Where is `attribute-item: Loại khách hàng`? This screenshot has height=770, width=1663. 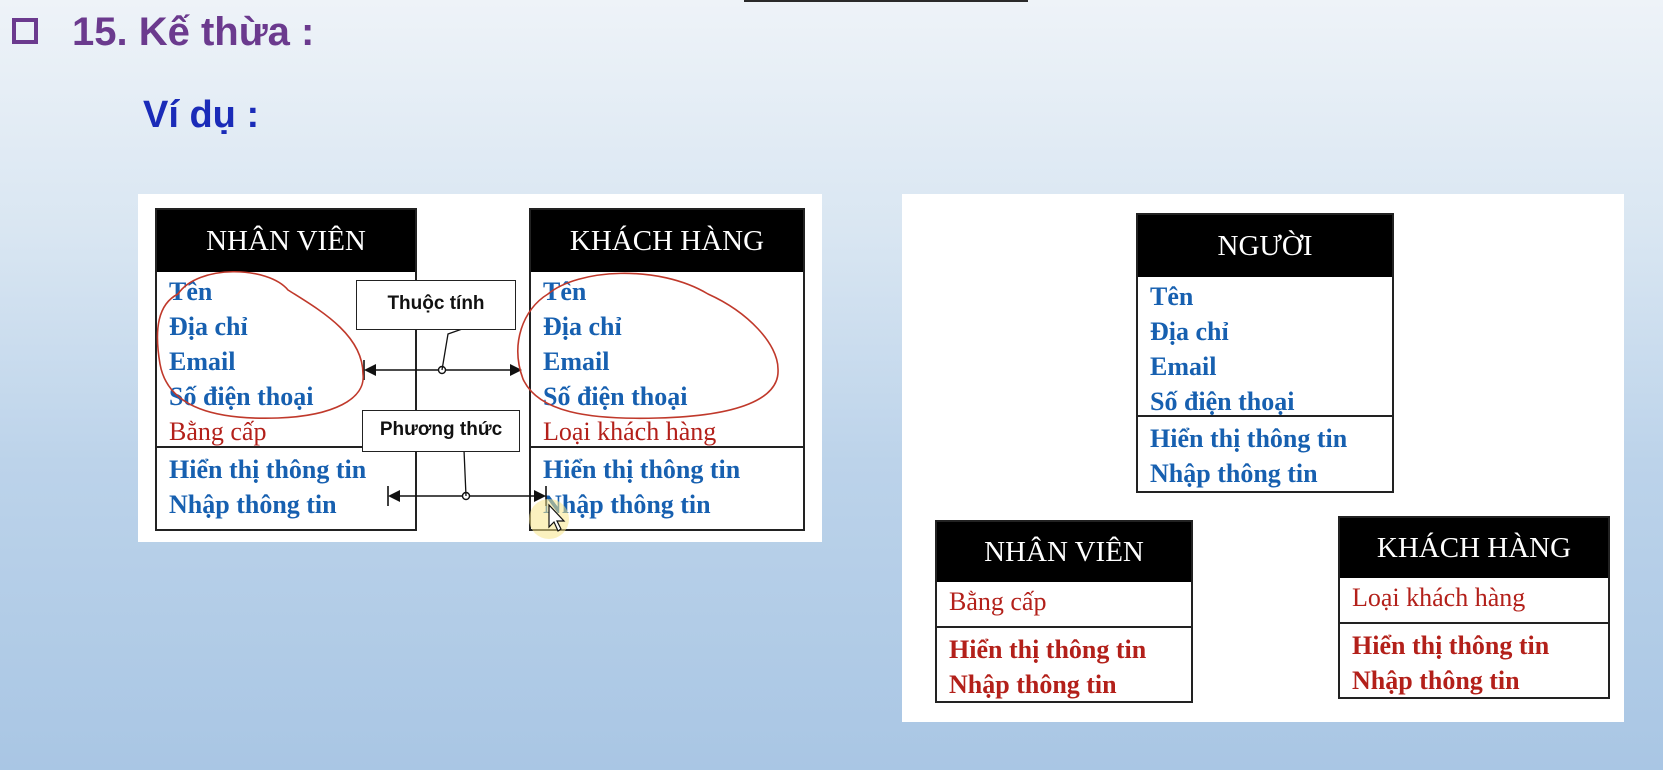
attribute-item: Loại khách hàng is located at coordinates (1439, 597).